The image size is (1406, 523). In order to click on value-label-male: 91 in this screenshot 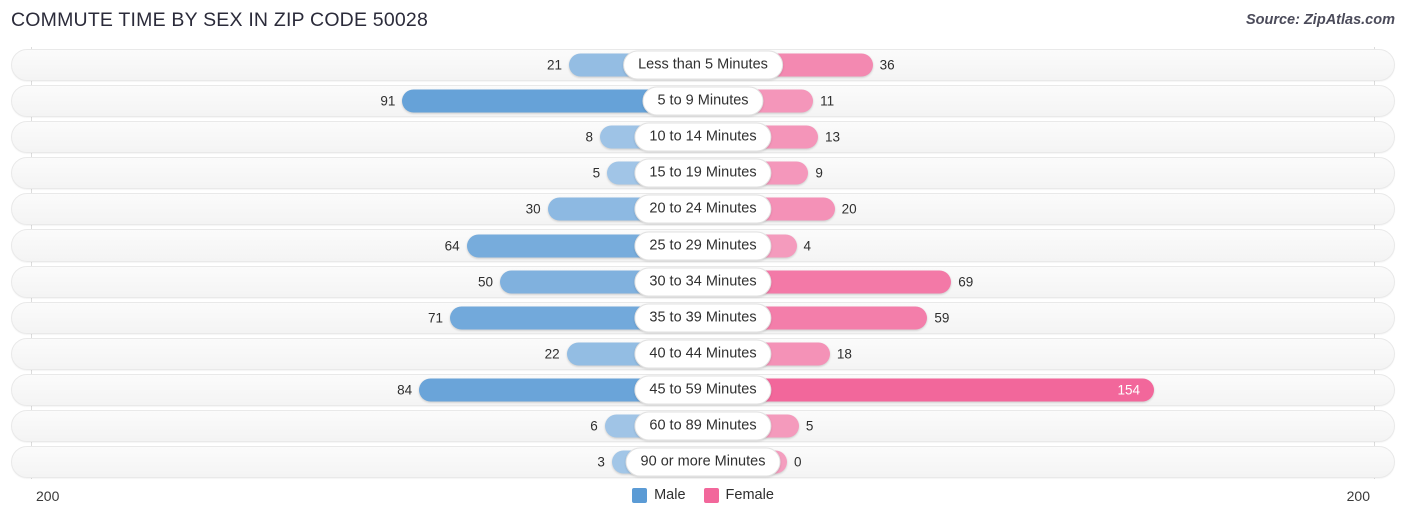, I will do `click(388, 101)`.